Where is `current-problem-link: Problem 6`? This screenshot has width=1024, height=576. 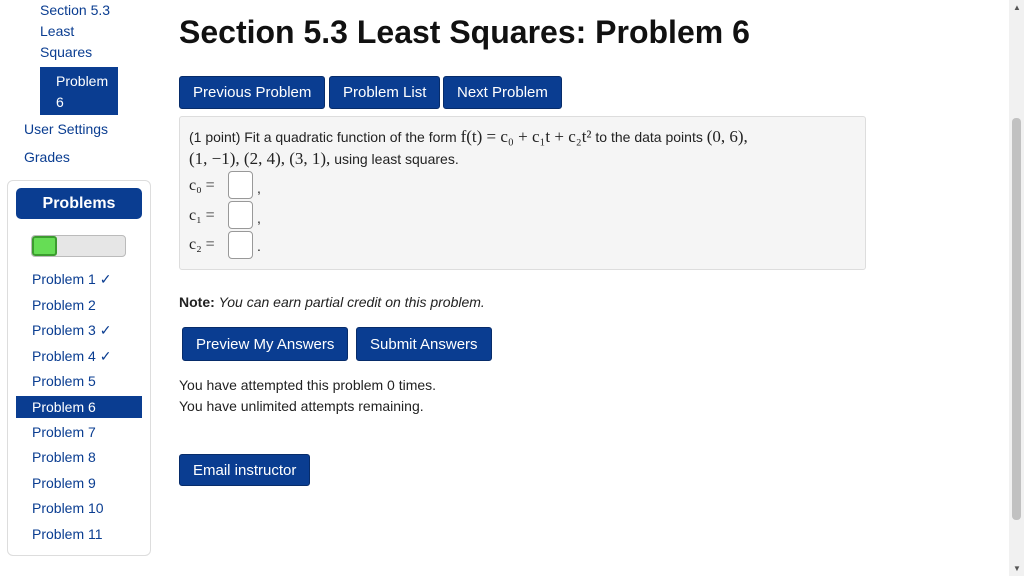 current-problem-link: Problem 6 is located at coordinates (79, 91).